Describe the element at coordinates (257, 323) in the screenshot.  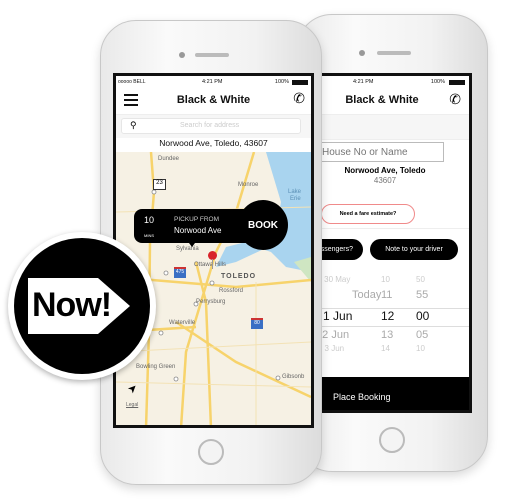
I see `interstate-80-shield: 80` at that location.